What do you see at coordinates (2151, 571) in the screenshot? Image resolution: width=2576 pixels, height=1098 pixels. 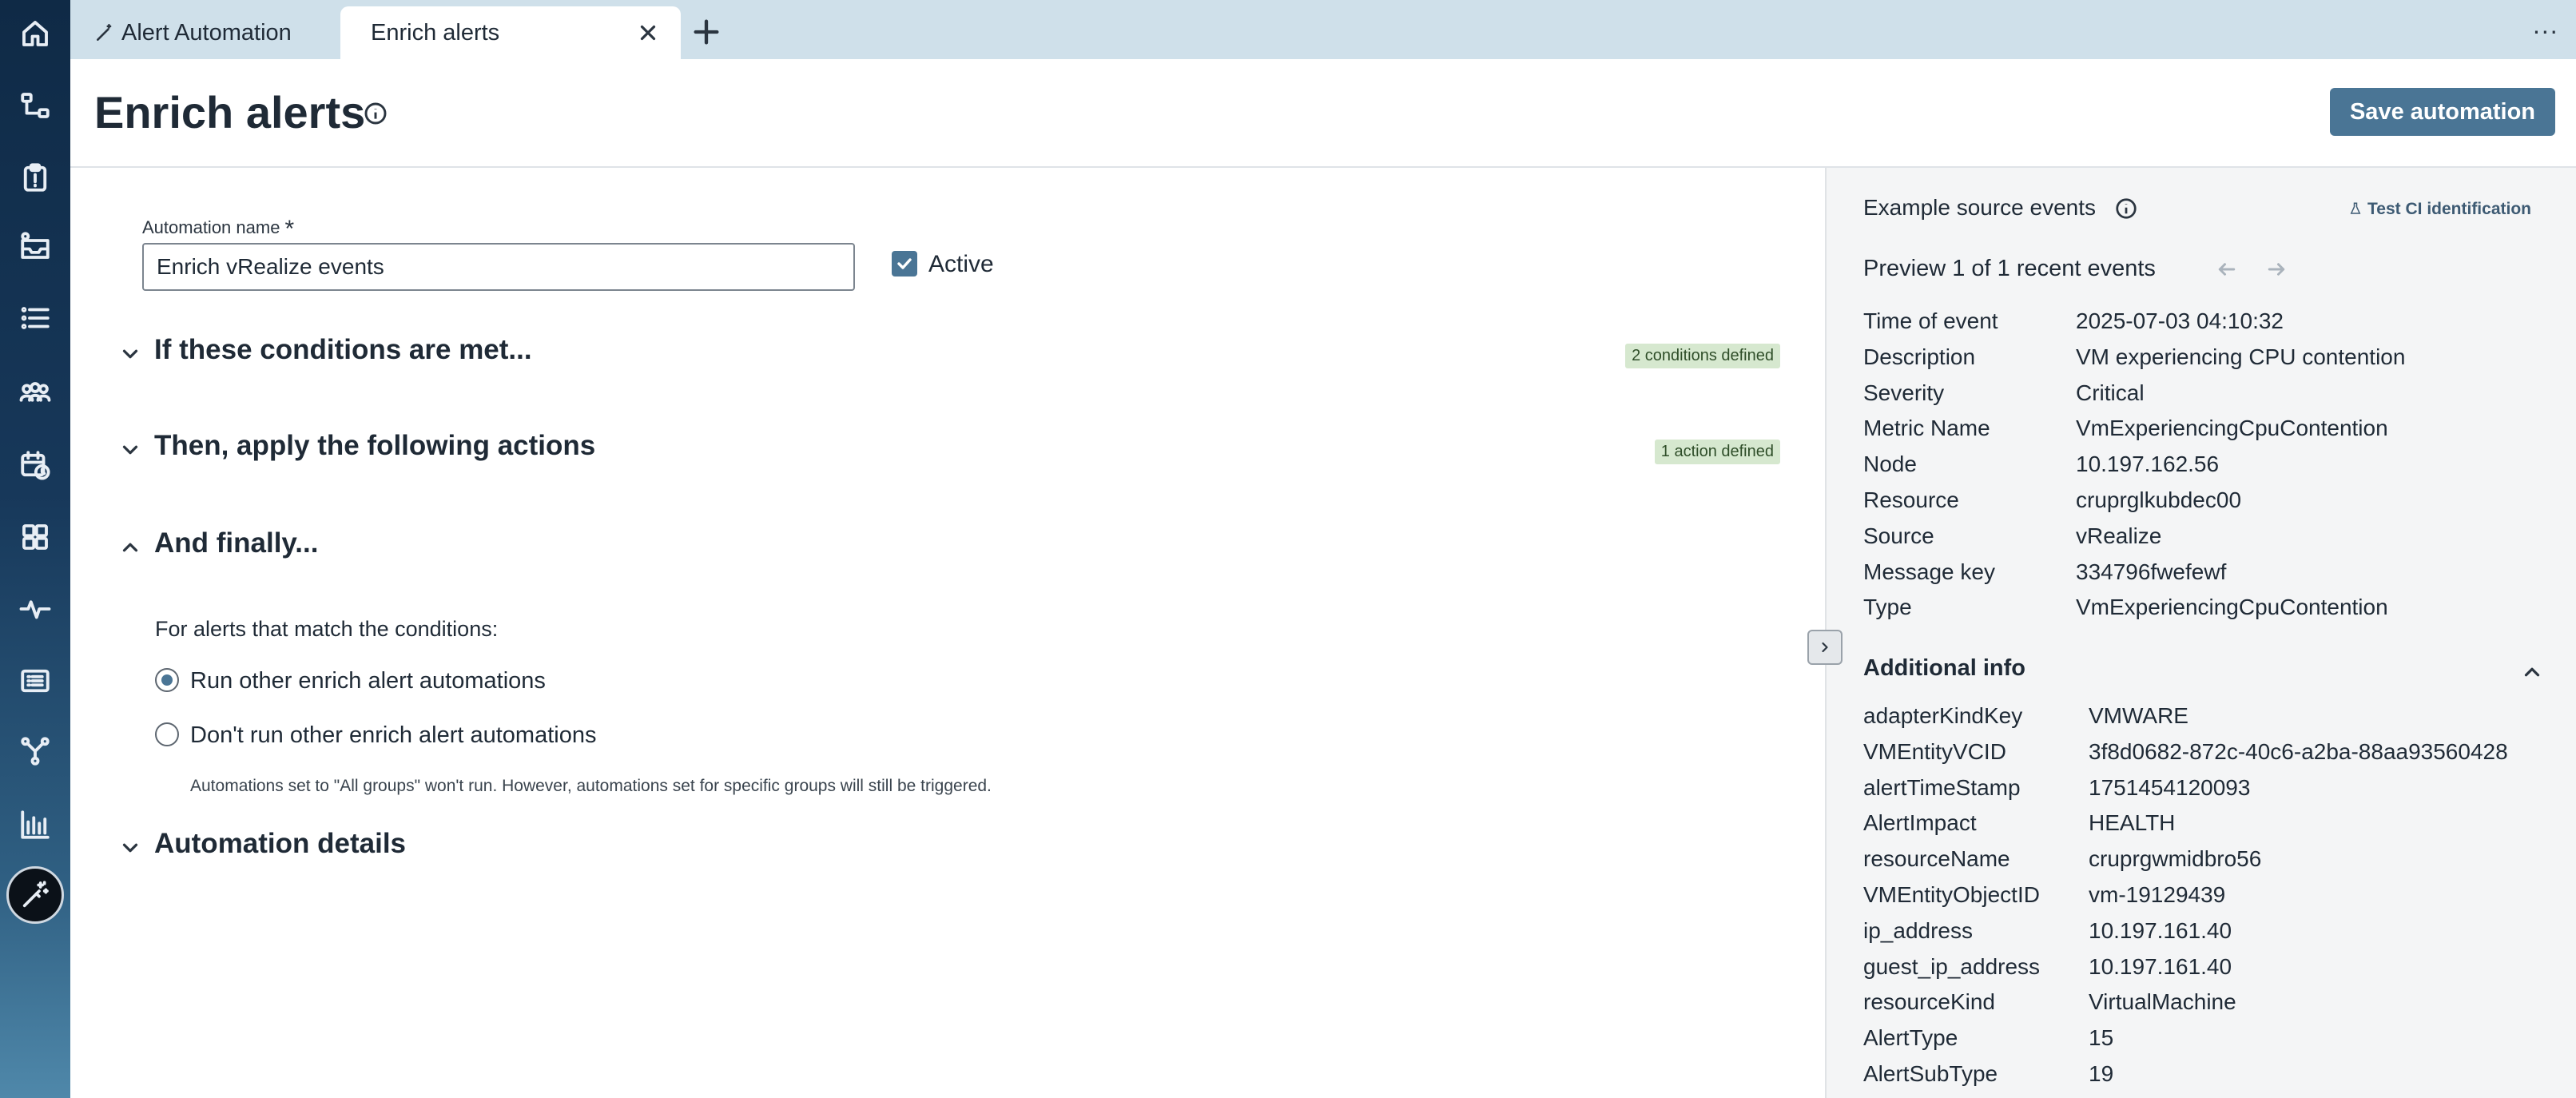 I see `field-value: 334796fwefewf` at bounding box center [2151, 571].